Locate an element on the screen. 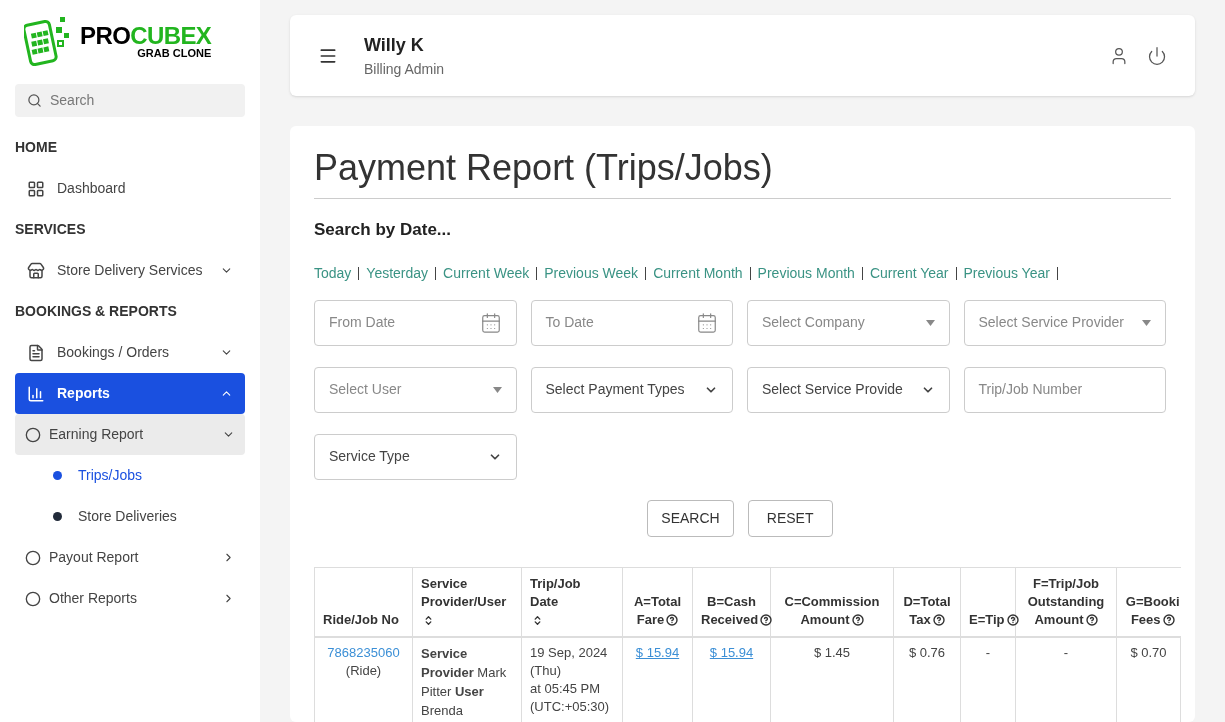 The height and width of the screenshot is (722, 1225). select-field: Select Company is located at coordinates (848, 322).